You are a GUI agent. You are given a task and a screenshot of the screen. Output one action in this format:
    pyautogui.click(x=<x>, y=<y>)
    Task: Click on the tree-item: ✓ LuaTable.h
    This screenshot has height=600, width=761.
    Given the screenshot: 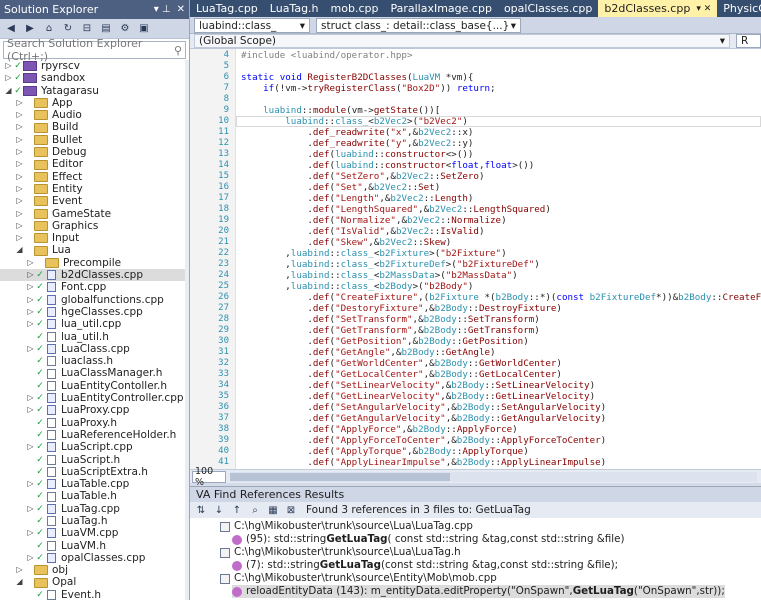 What is the action you would take?
    pyautogui.click(x=93, y=496)
    